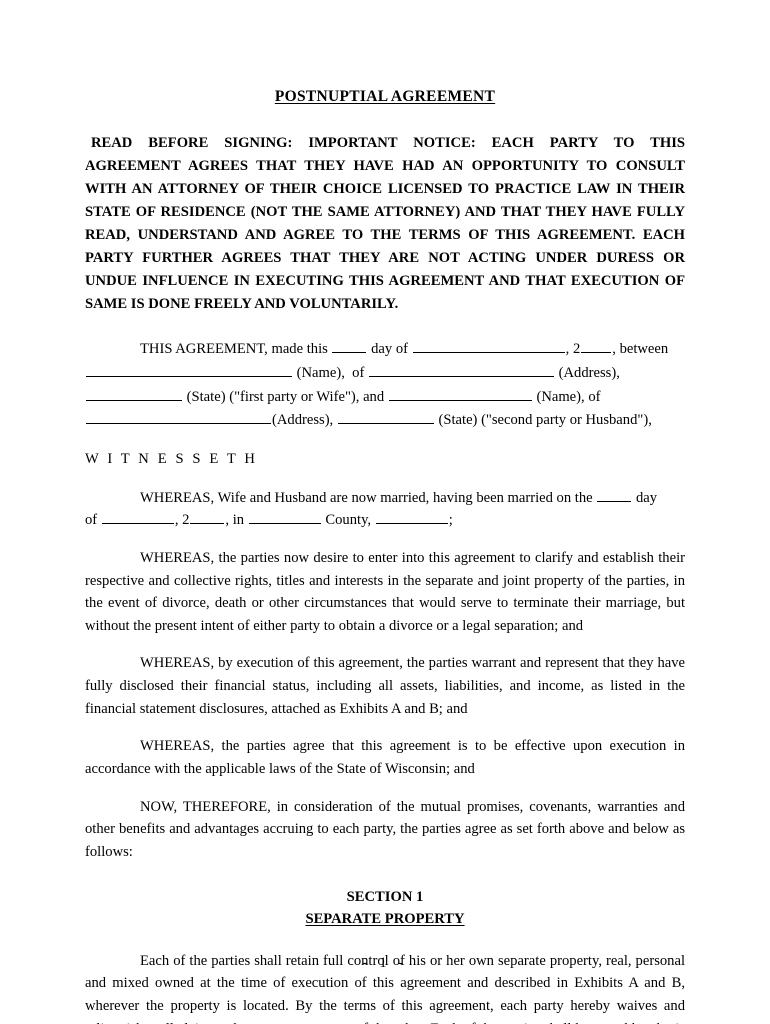 This screenshot has width=770, height=1024. I want to click on wife-state-blank, so click(134, 393).